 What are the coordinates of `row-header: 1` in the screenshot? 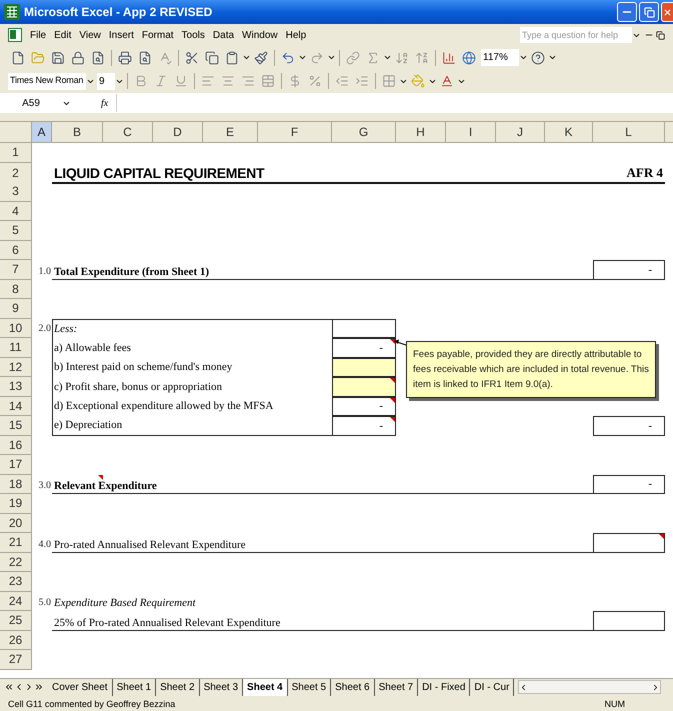 It's located at (16, 152).